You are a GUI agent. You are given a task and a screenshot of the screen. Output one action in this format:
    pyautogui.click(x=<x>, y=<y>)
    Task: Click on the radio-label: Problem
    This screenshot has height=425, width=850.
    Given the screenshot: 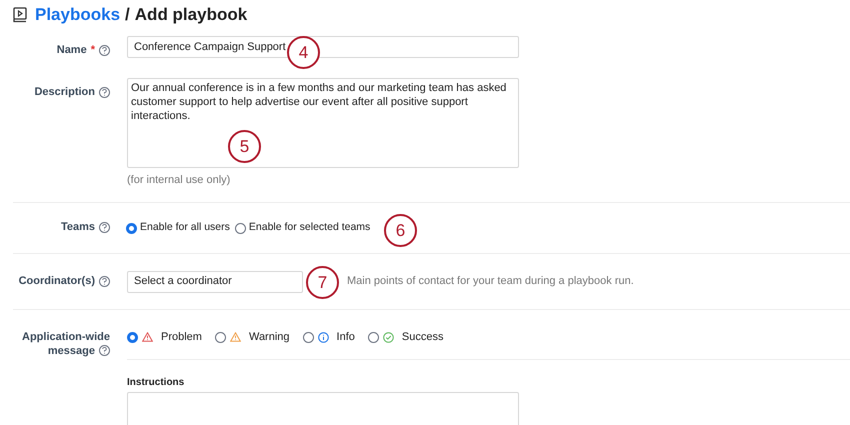 What is the action you would take?
    pyautogui.click(x=181, y=337)
    